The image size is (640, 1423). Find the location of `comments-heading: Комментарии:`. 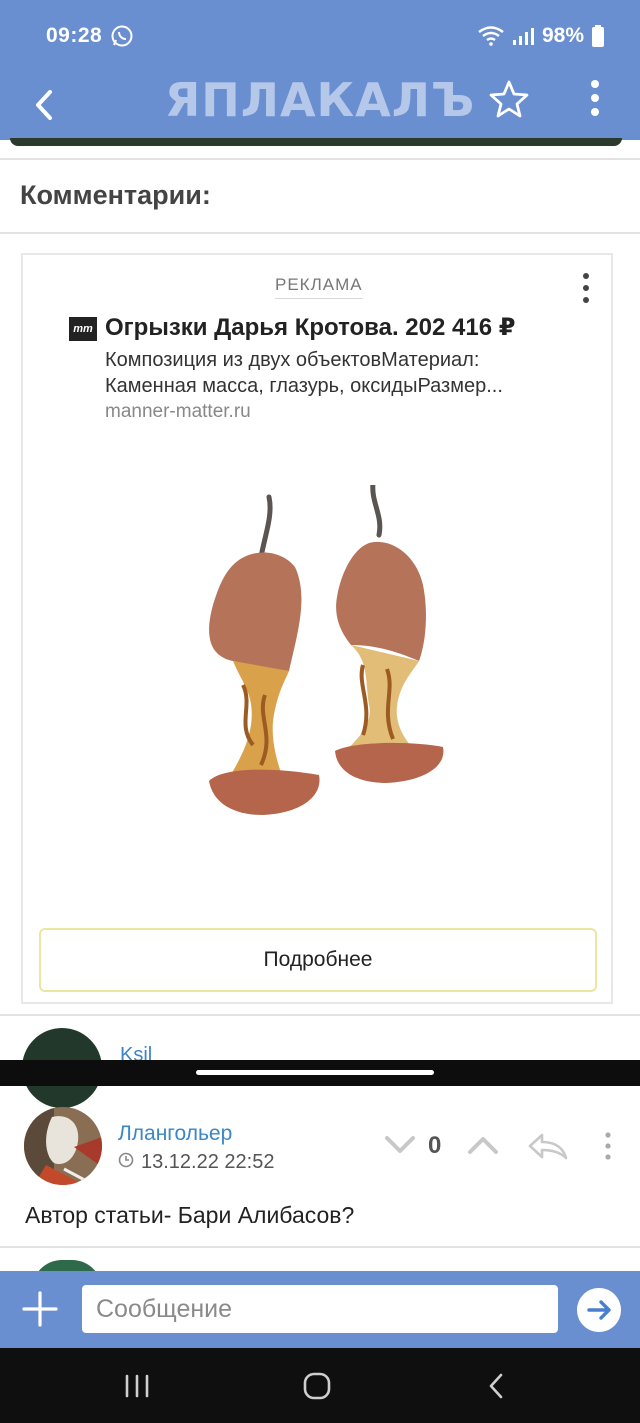

comments-heading: Комментарии: is located at coordinates (115, 195).